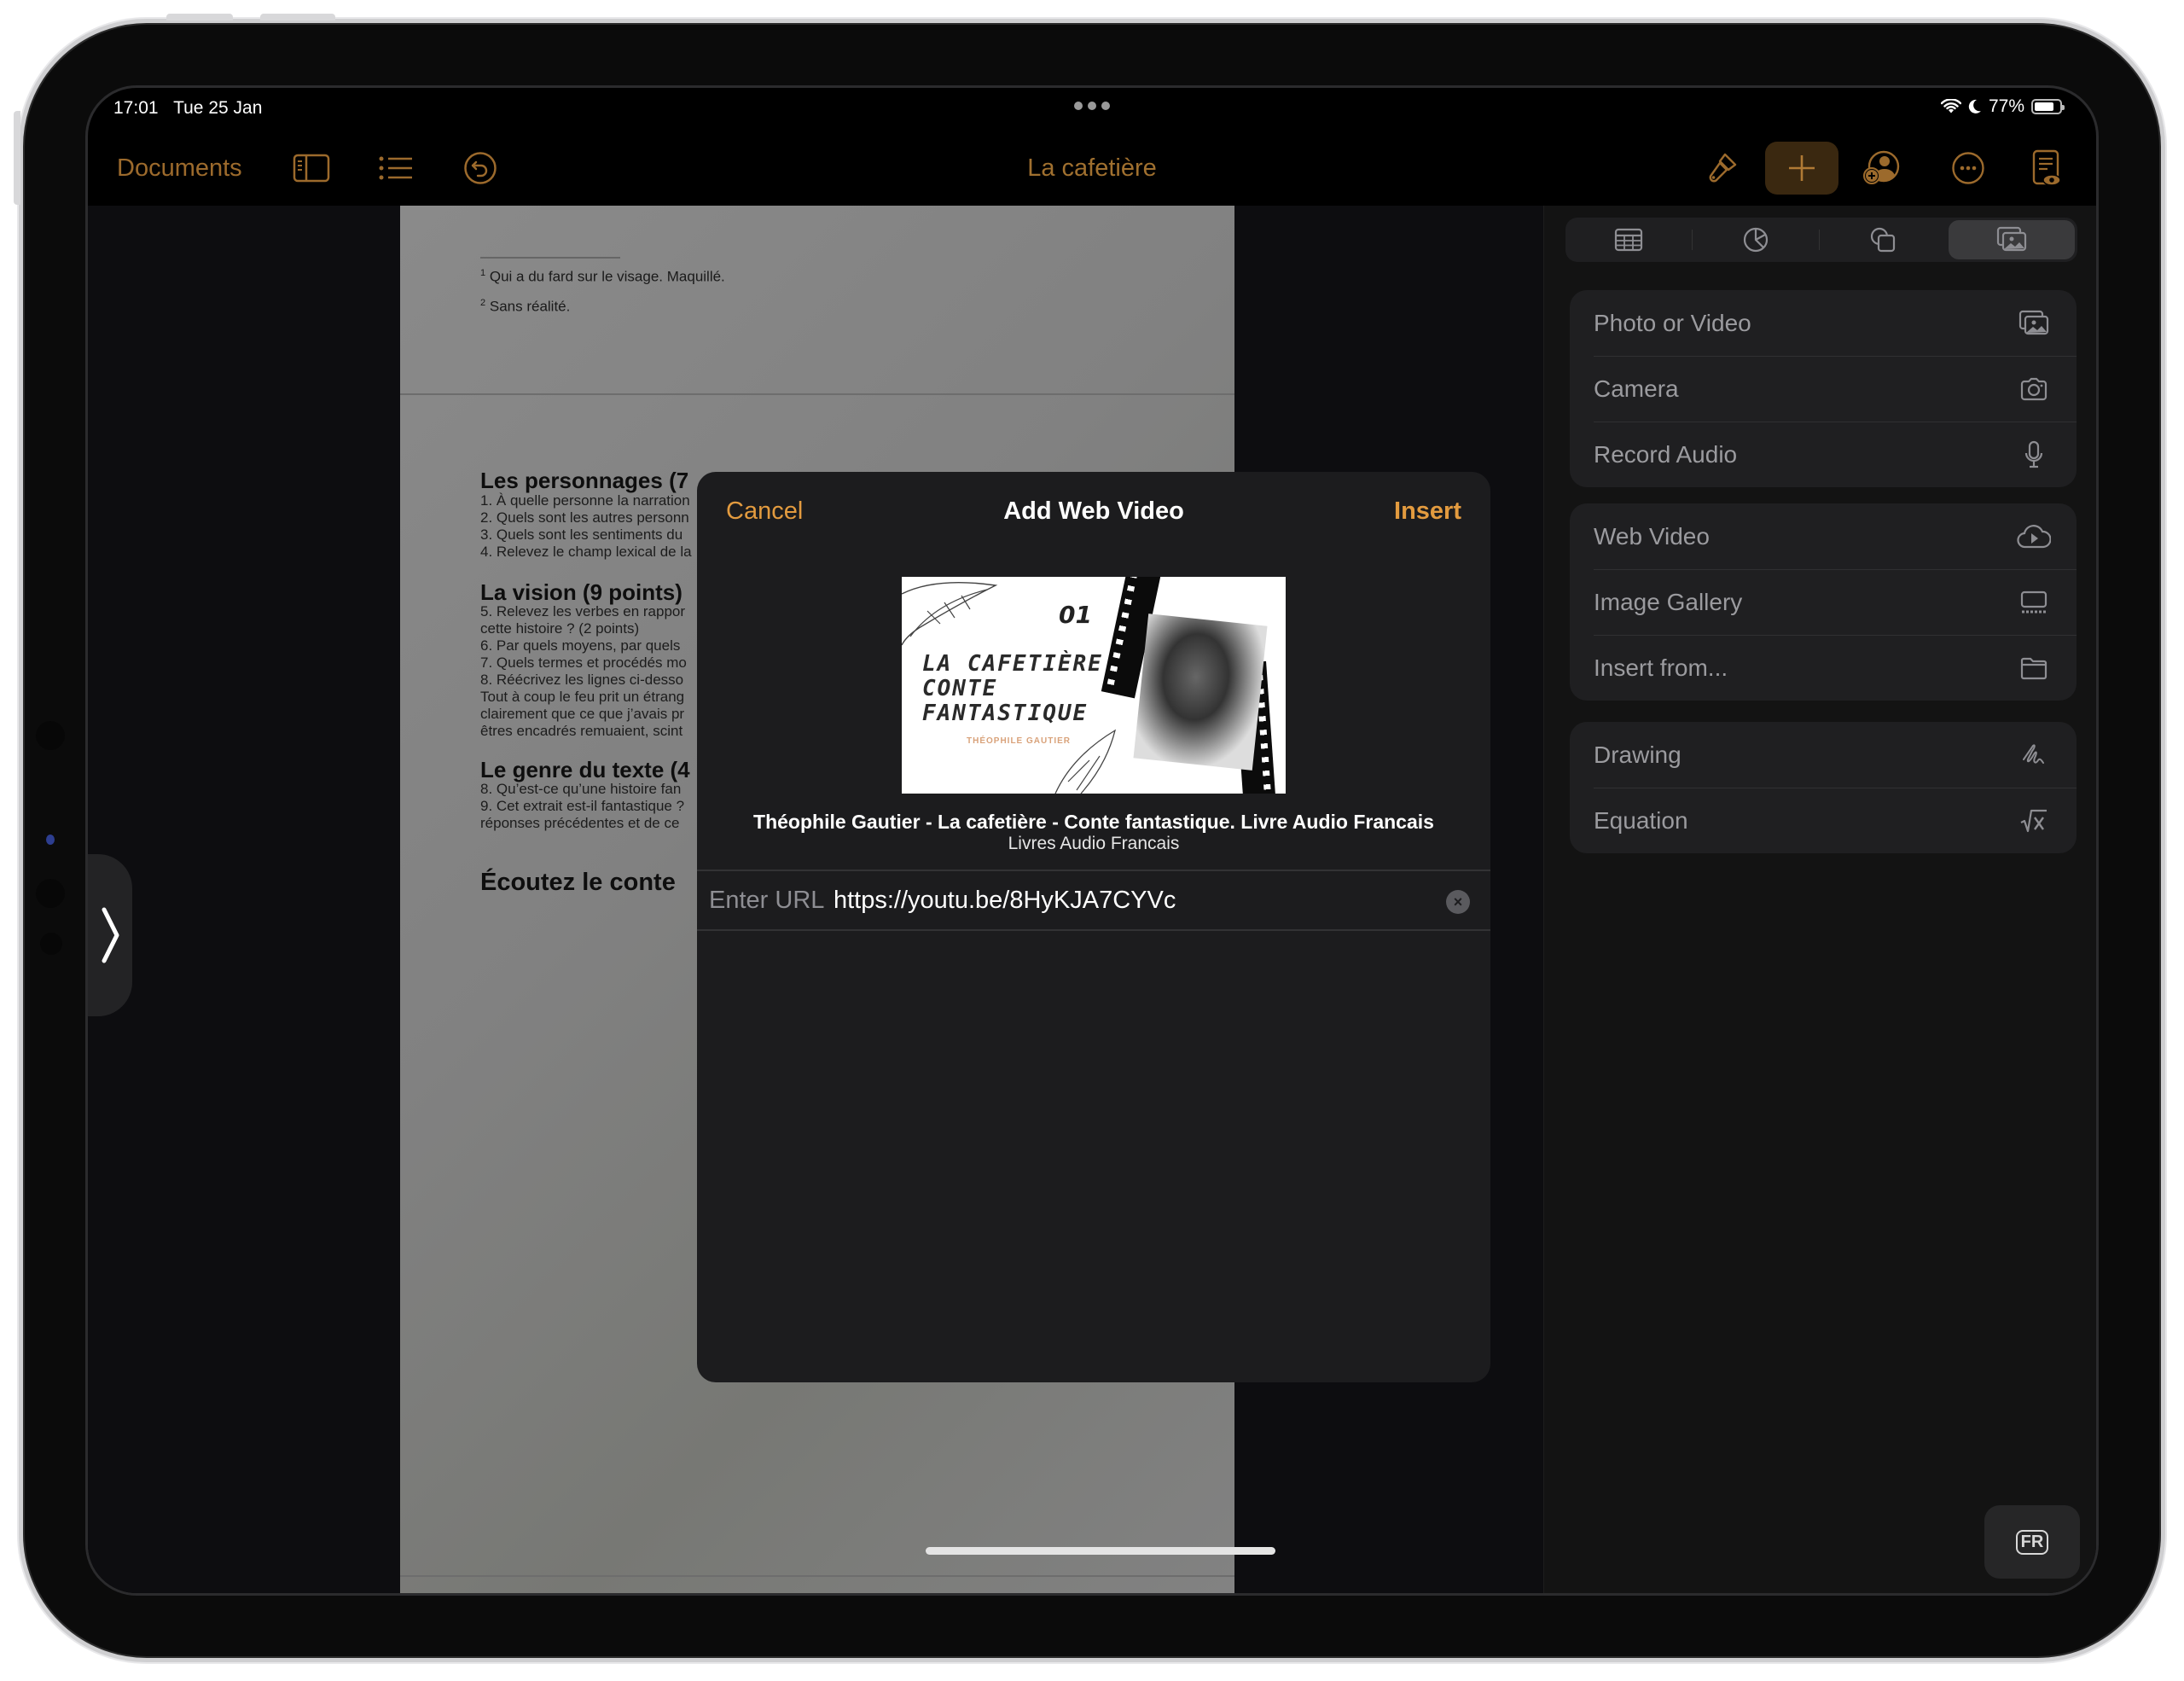 Image resolution: width=2184 pixels, height=1681 pixels. I want to click on outline-button, so click(396, 169).